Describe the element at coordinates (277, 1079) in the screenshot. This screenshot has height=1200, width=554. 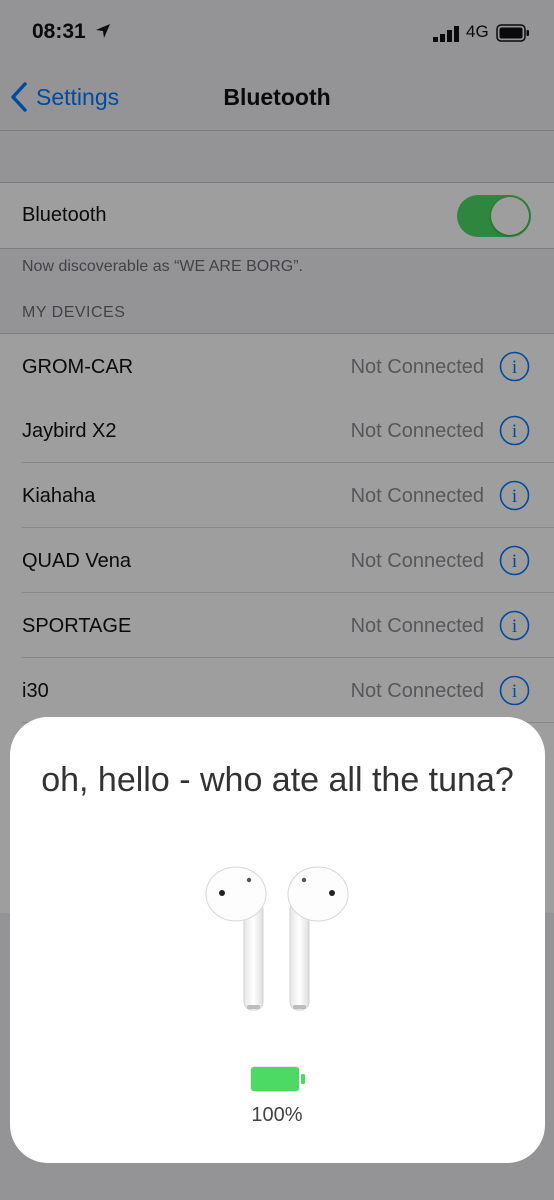
I see `airpods-battery-icon` at that location.